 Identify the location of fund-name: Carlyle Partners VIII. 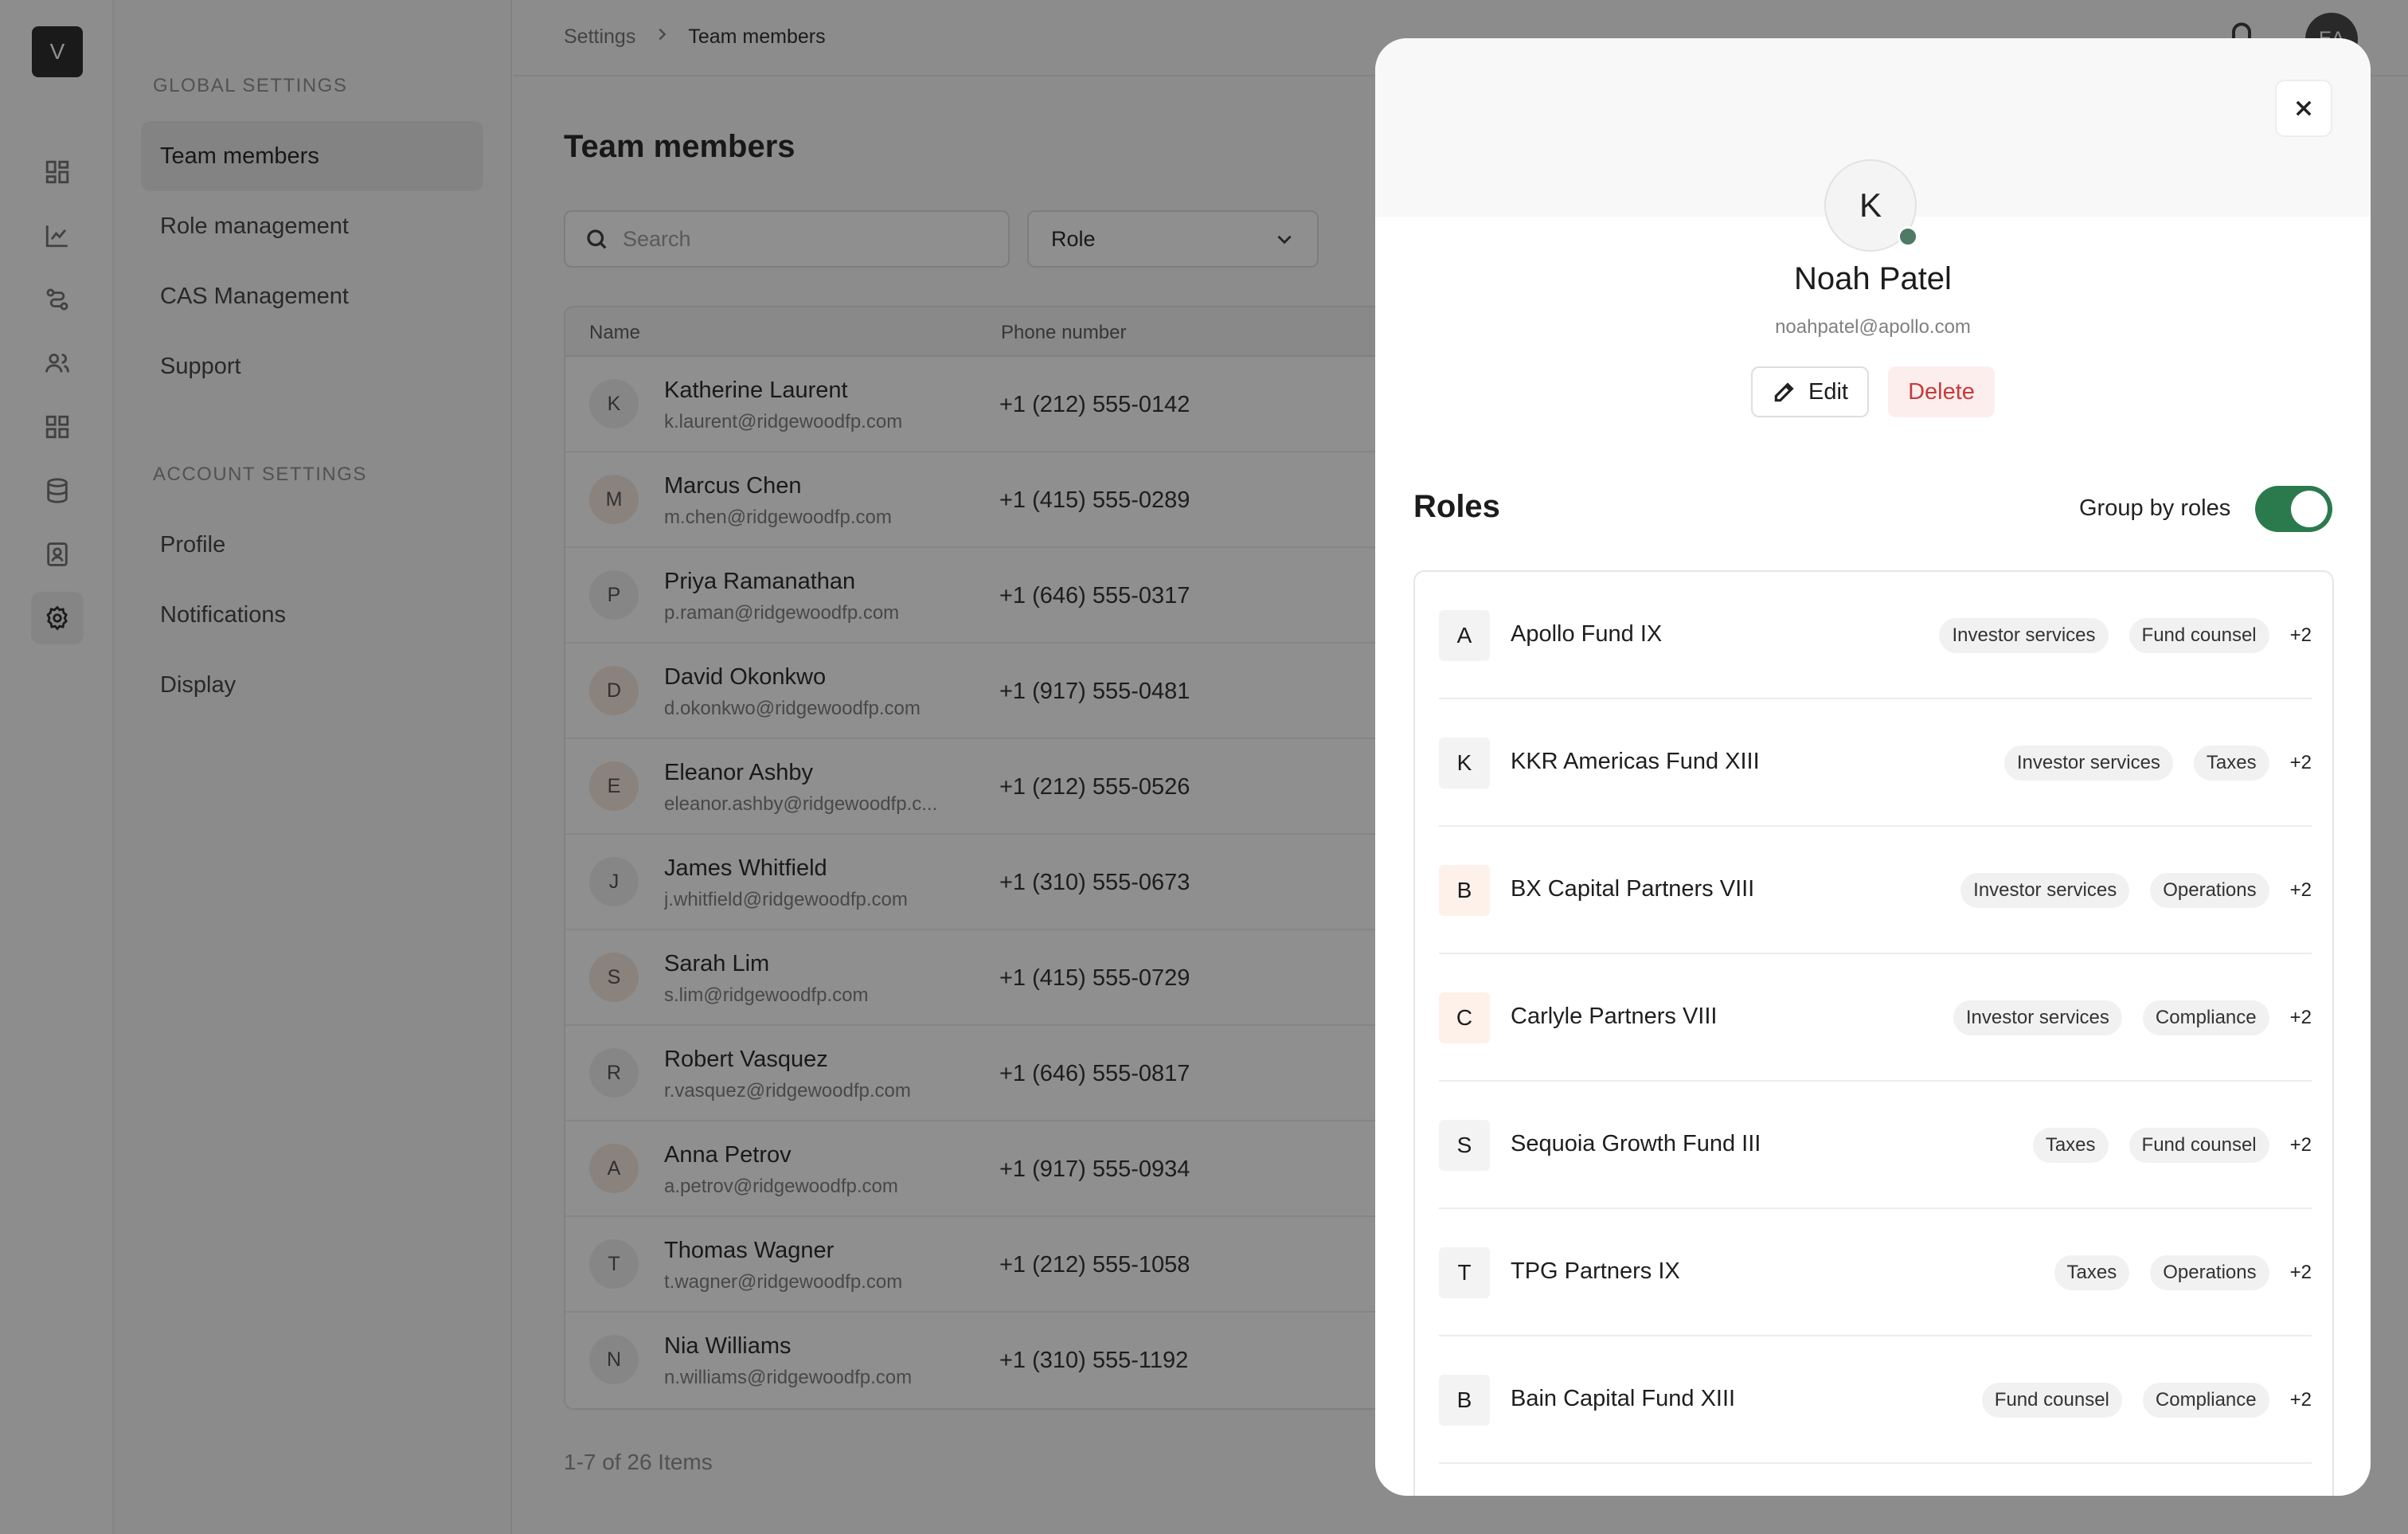
(1614, 1016).